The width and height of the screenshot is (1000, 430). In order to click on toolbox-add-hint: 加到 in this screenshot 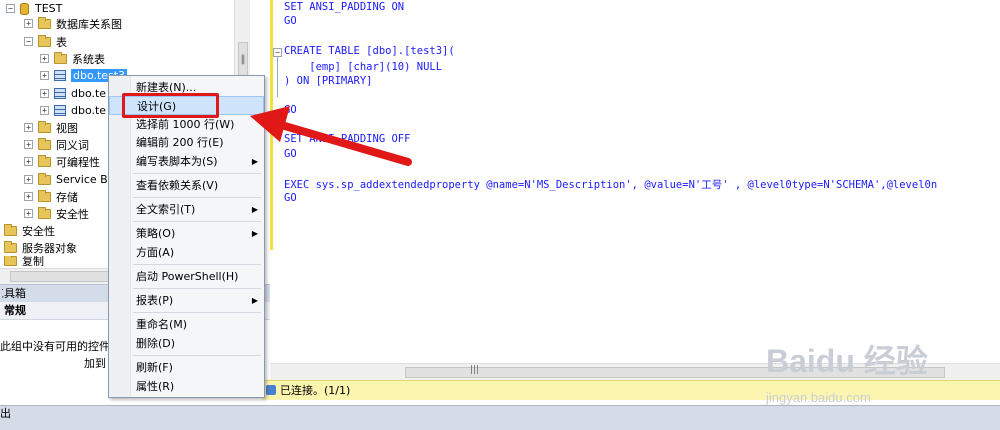, I will do `click(95, 363)`.